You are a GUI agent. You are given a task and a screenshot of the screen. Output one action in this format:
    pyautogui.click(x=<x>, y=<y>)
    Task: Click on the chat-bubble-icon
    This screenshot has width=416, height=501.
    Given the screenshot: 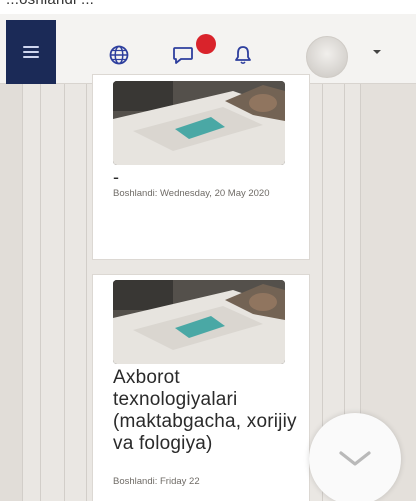 What is the action you would take?
    pyautogui.click(x=183, y=55)
    